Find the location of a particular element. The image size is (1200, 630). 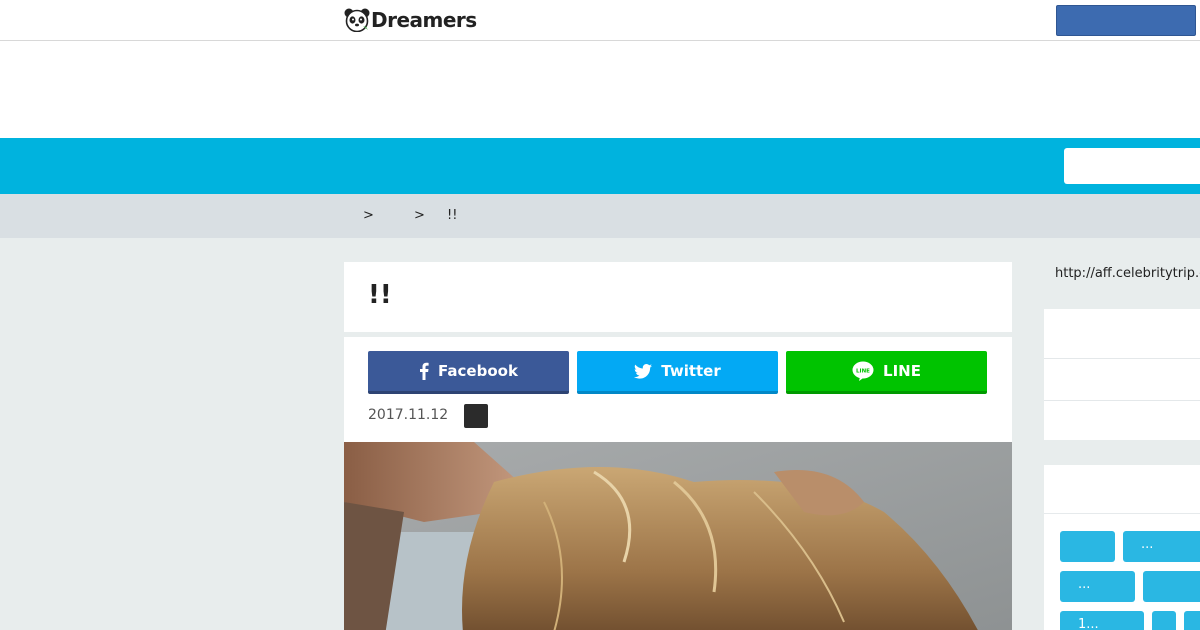

sidebar-list is located at coordinates (1122, 374).